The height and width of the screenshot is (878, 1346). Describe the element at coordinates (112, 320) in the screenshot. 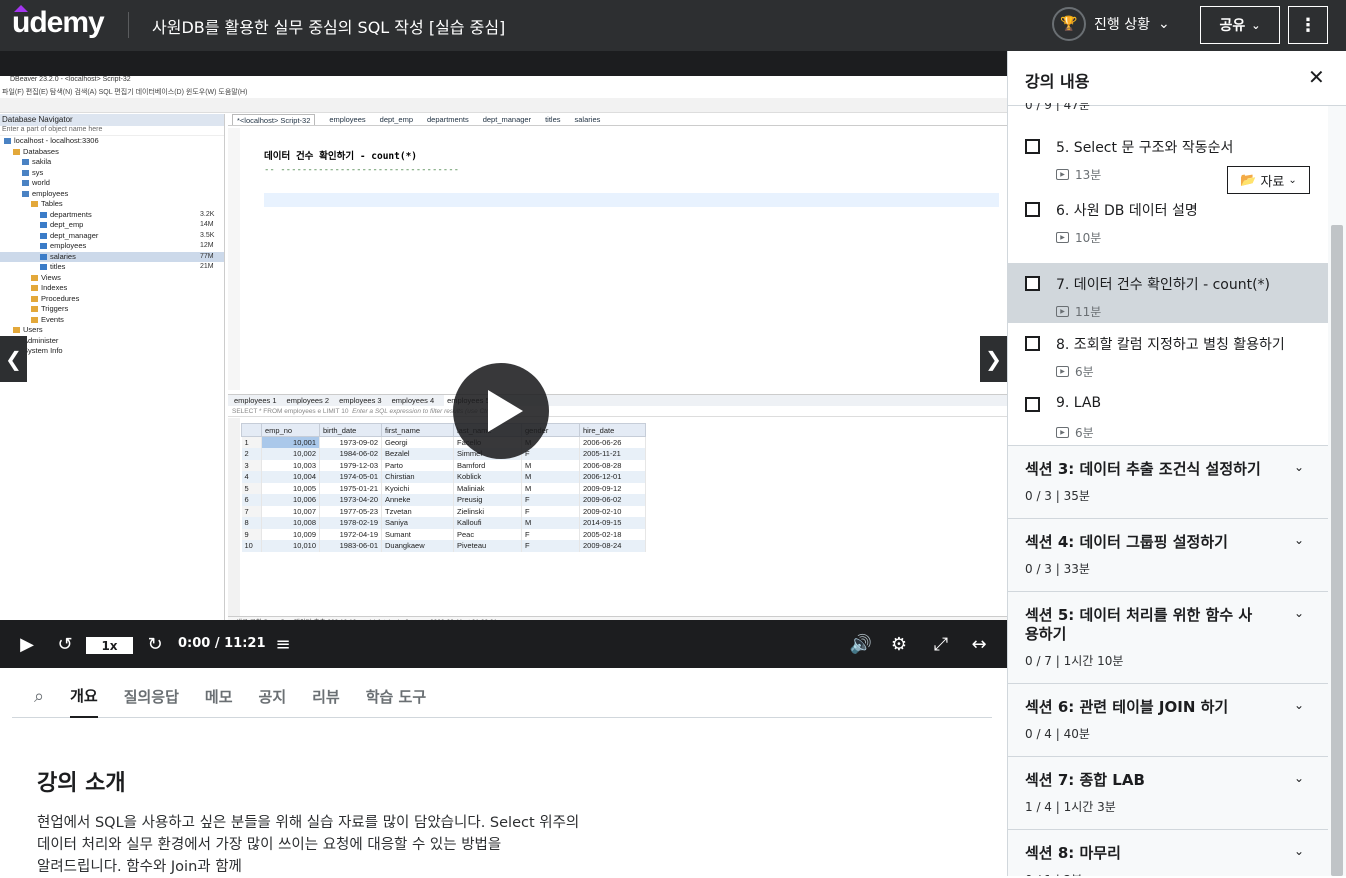

I see `tree-node: Events` at that location.